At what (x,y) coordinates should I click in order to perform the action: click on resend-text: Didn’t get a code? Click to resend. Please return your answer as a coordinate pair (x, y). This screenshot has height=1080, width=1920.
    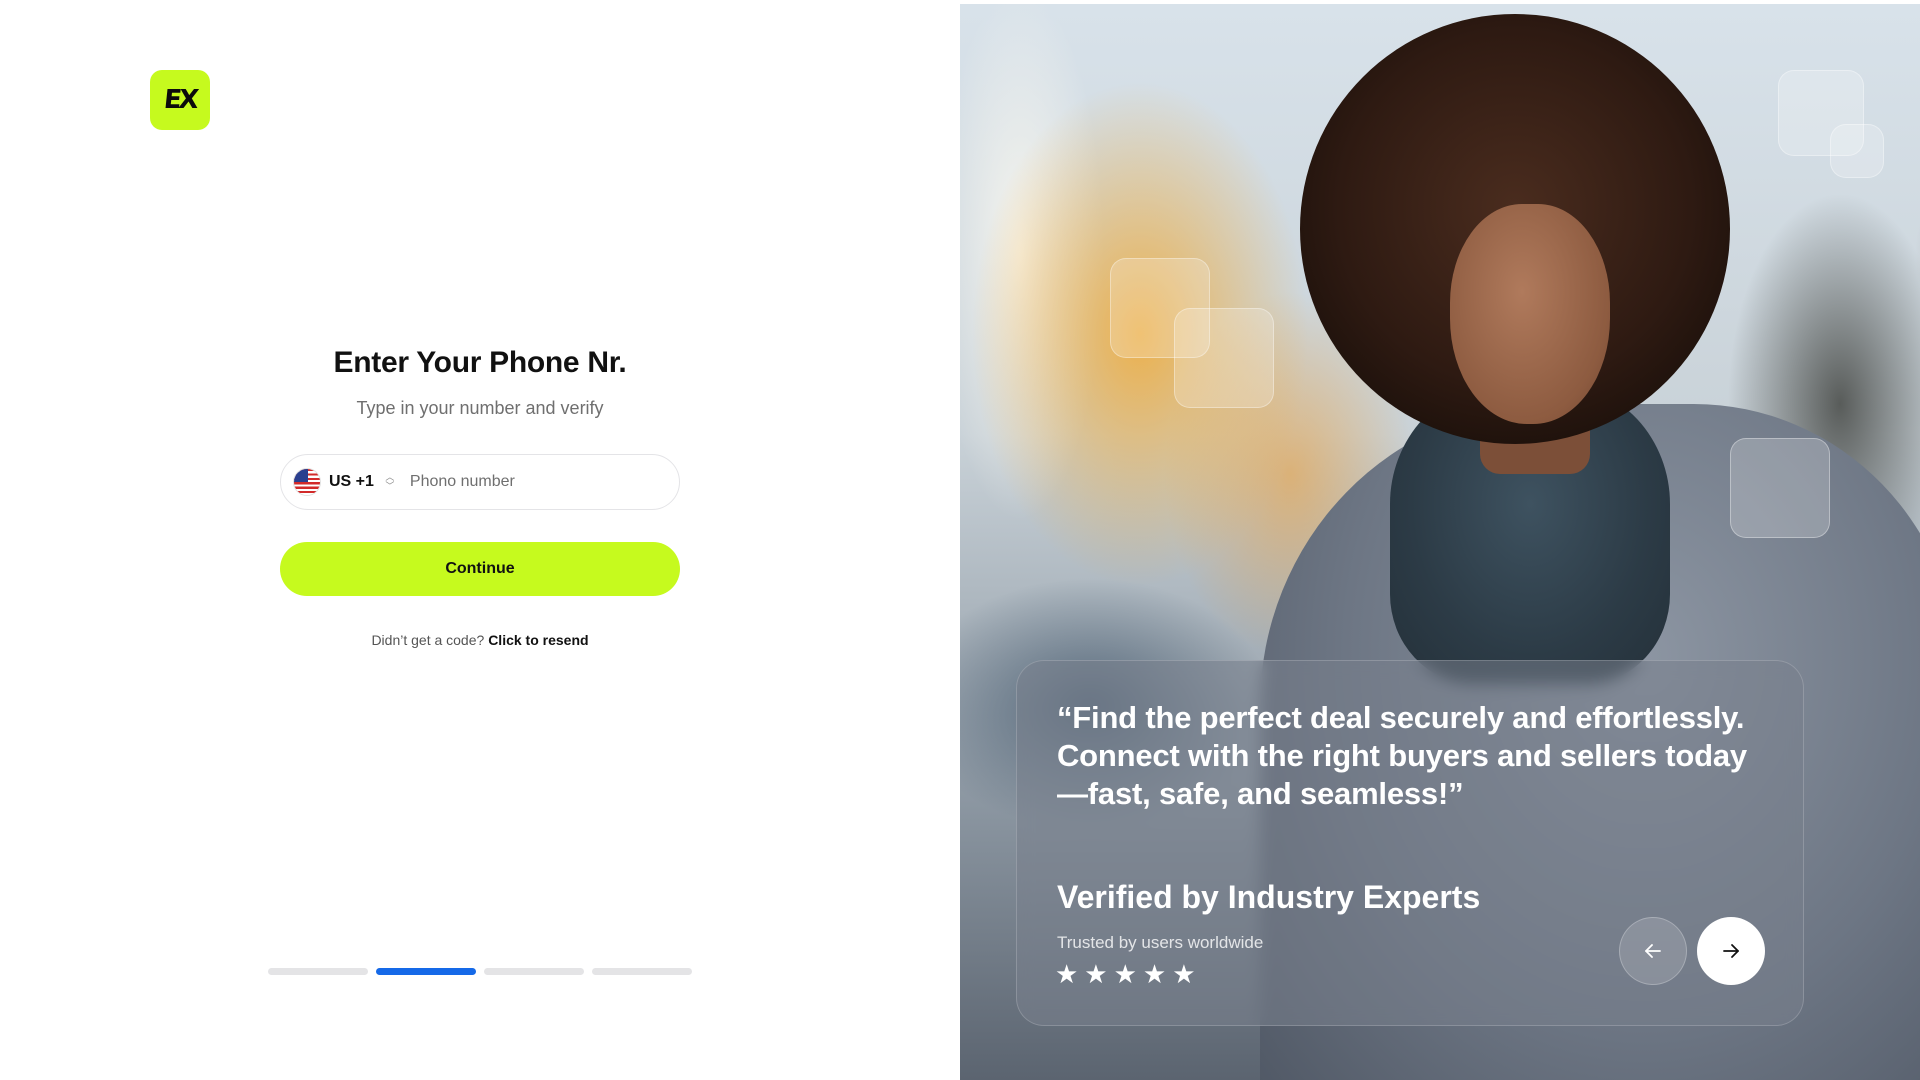
    Looking at the image, I should click on (480, 640).